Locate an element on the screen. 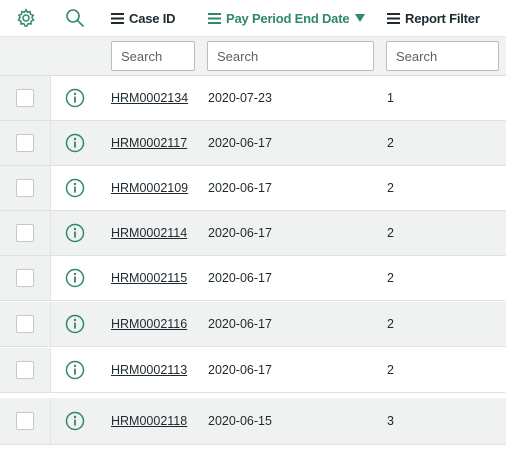 This screenshot has height=450, width=506. column-header-report-filter: Report Filter is located at coordinates (446, 18).